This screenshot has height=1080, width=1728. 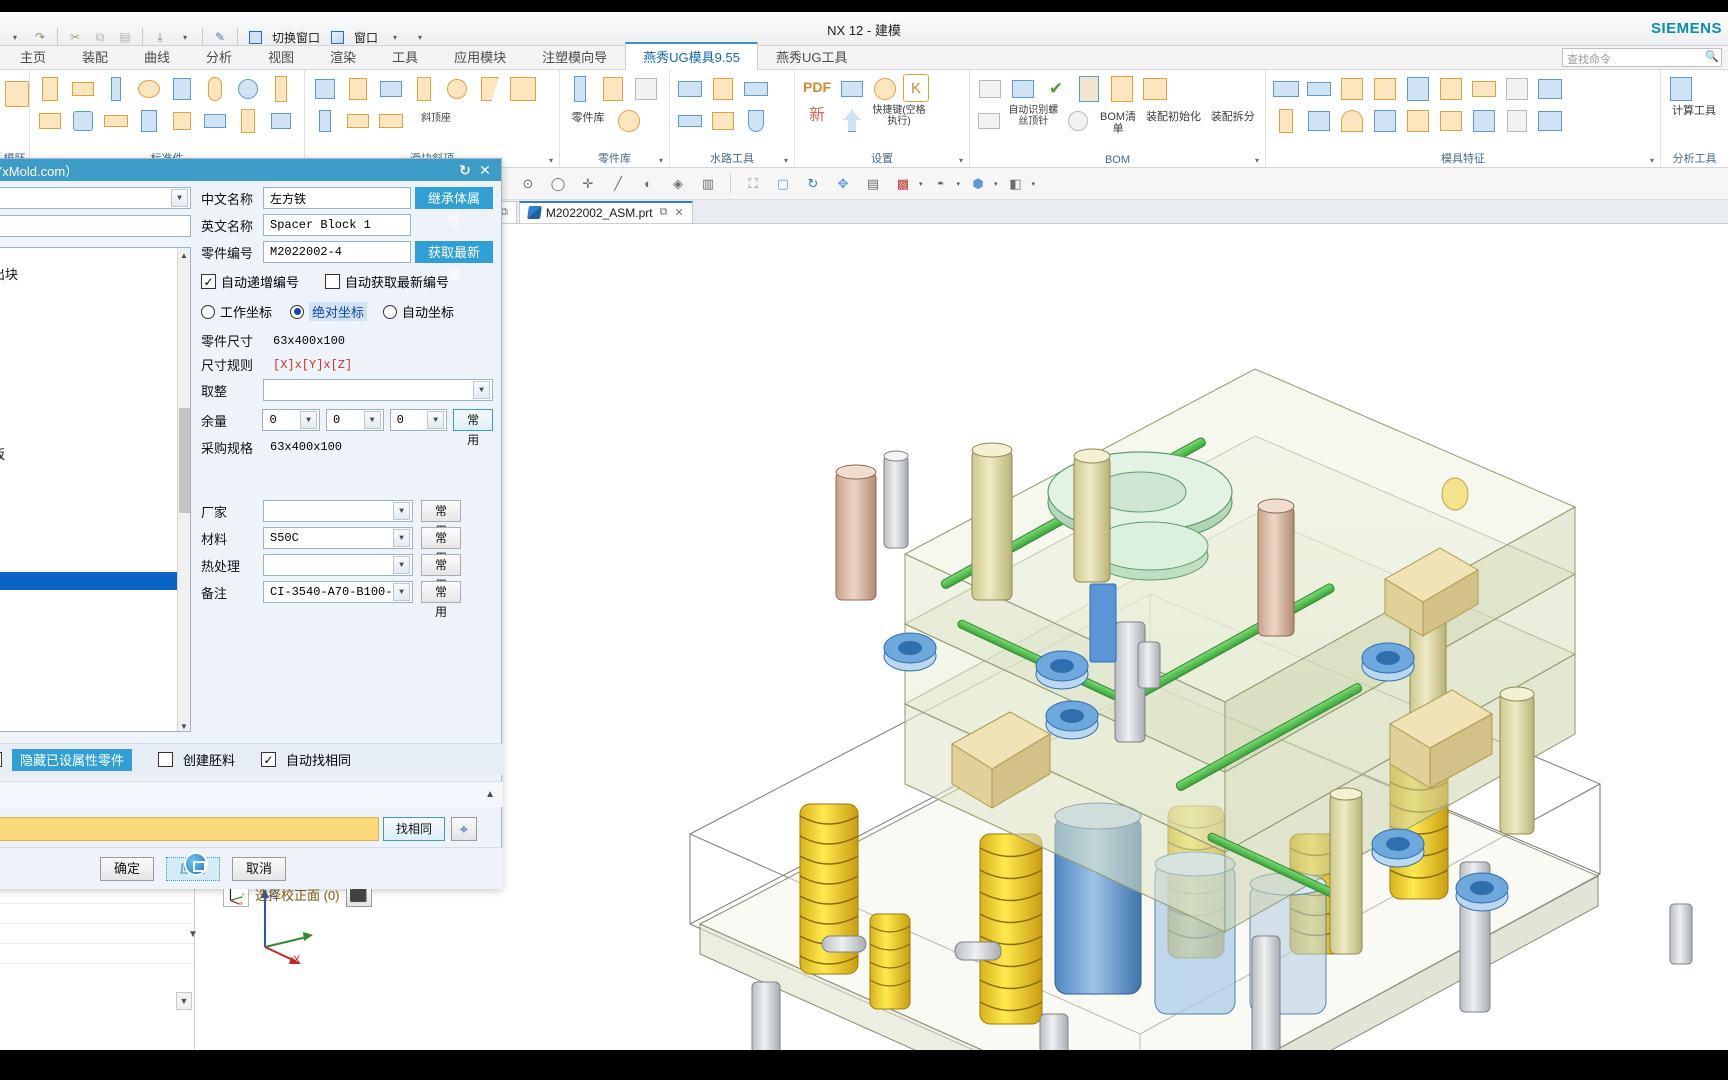 What do you see at coordinates (337, 225) in the screenshot?
I see `en-name-input: Spacer Block 1` at bounding box center [337, 225].